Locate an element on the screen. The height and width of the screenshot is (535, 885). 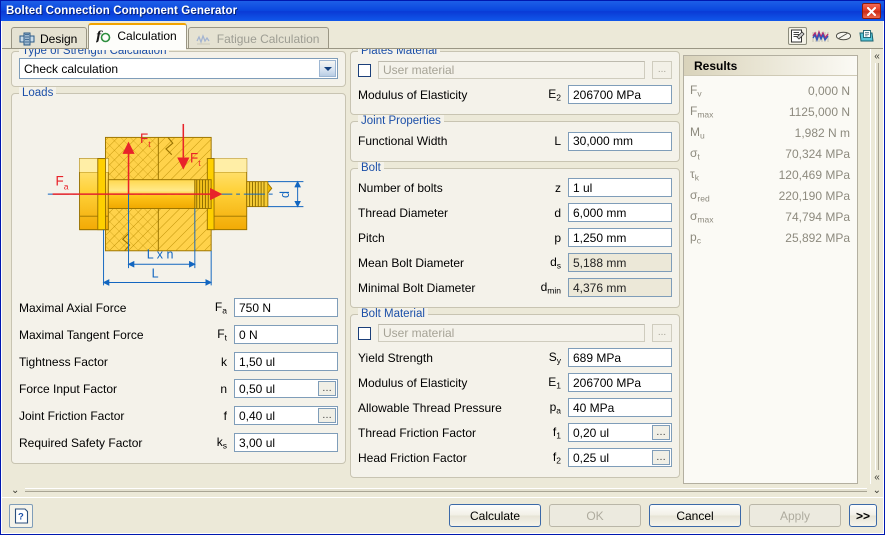
input-bolt-modulus: 206700 MPa is located at coordinates (620, 382).